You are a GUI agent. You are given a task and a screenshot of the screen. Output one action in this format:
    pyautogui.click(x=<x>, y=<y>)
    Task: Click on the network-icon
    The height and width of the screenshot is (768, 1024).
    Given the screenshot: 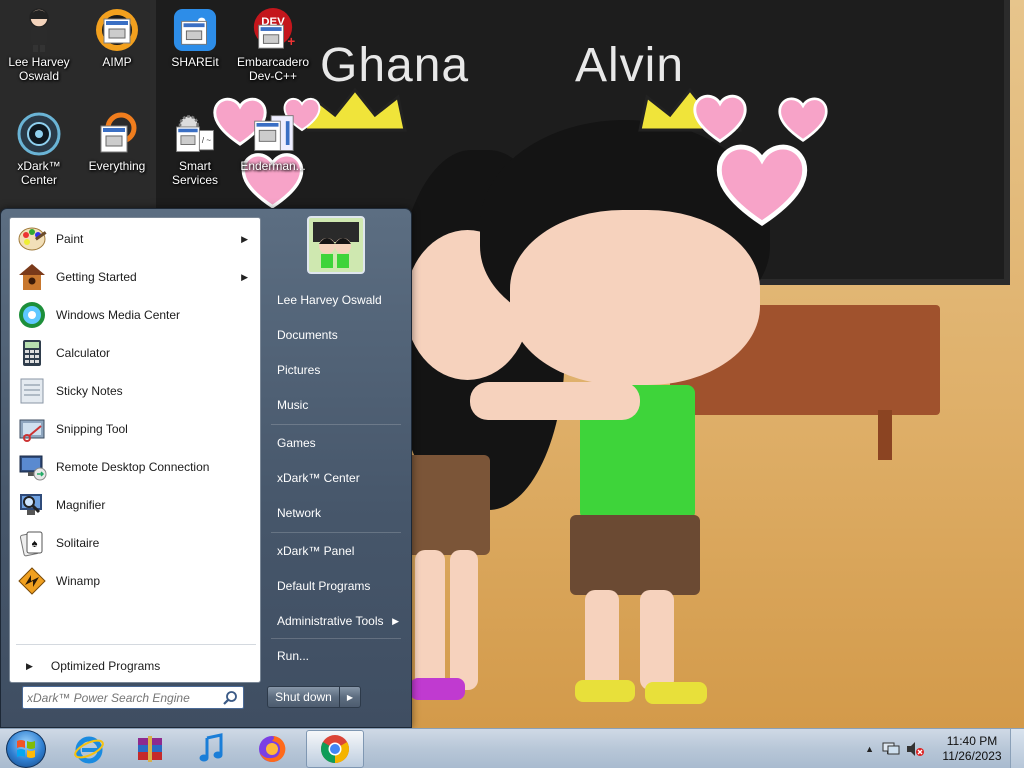 What is the action you would take?
    pyautogui.click(x=891, y=749)
    